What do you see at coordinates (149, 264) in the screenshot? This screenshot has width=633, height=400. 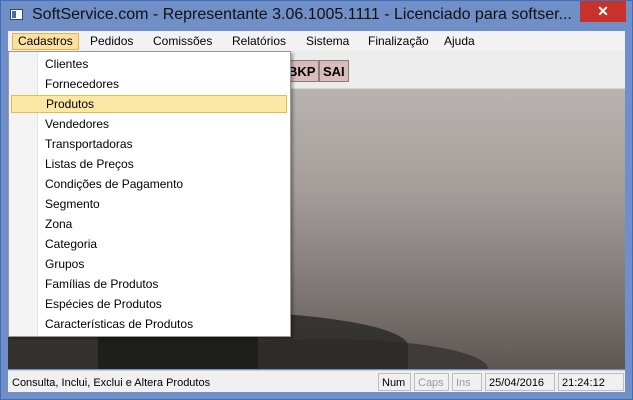 I see `menu-item-grupos: Grupos` at bounding box center [149, 264].